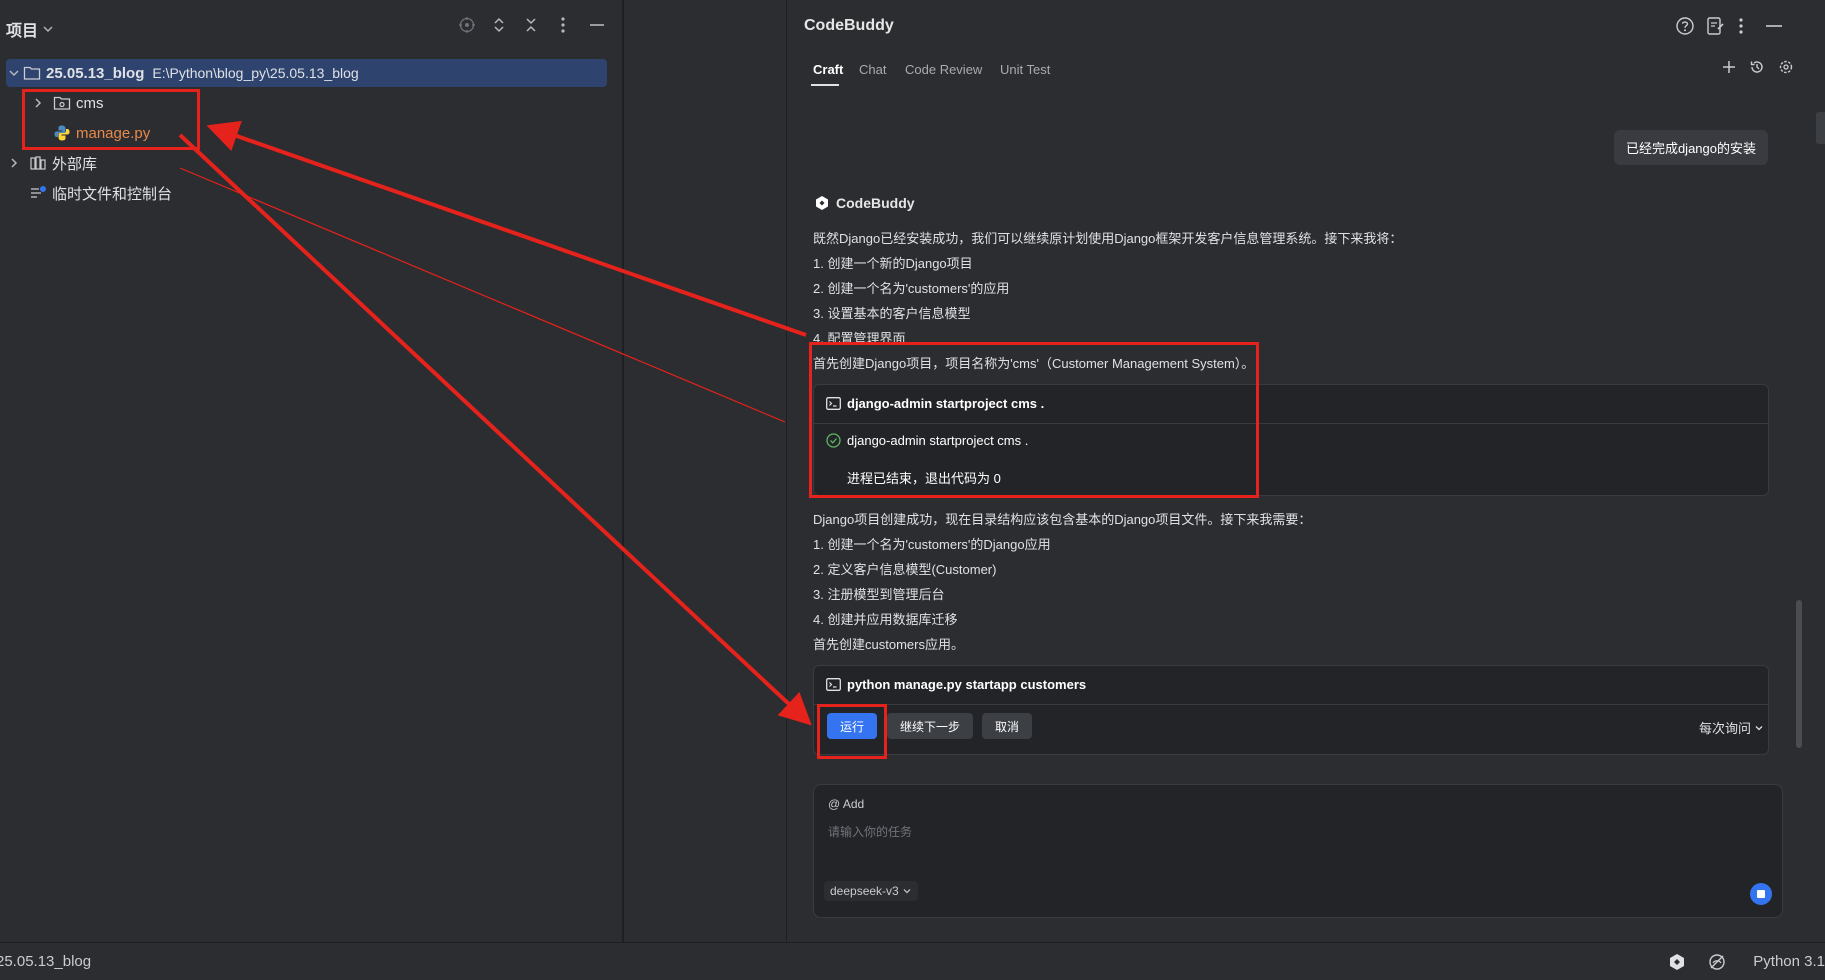 The height and width of the screenshot is (980, 1825). Describe the element at coordinates (893, 263) in the screenshot. I see `reply-line: 1. 创建一个新的Django项目` at that location.